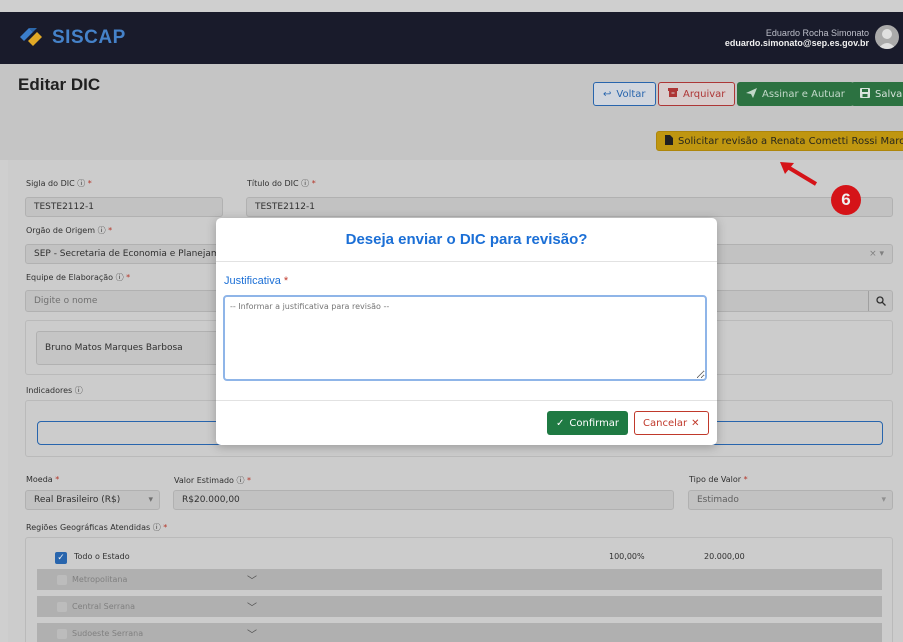 The image size is (903, 642). What do you see at coordinates (256, 281) in the screenshot?
I see `justificativa-label: Justificativa *` at bounding box center [256, 281].